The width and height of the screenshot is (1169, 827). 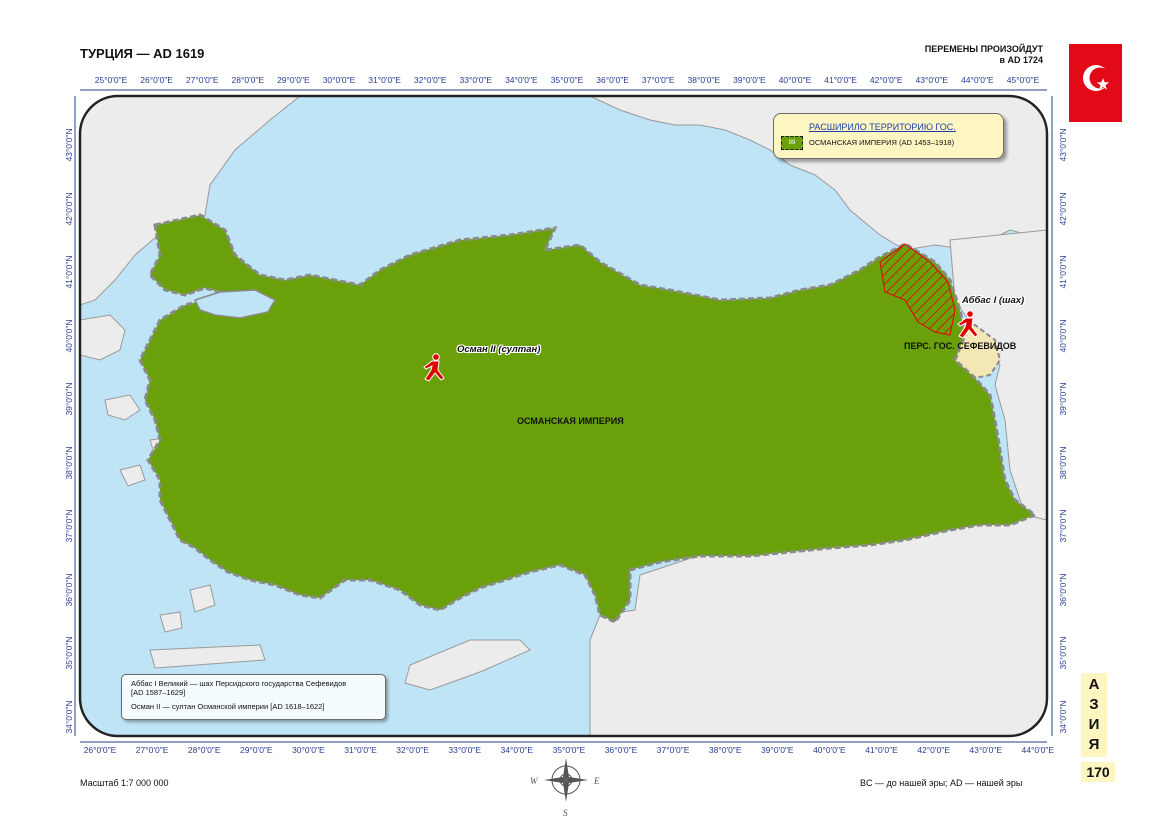 What do you see at coordinates (993, 300) in the screenshot?
I see `label-abbas-i: Аббас I (шах)` at bounding box center [993, 300].